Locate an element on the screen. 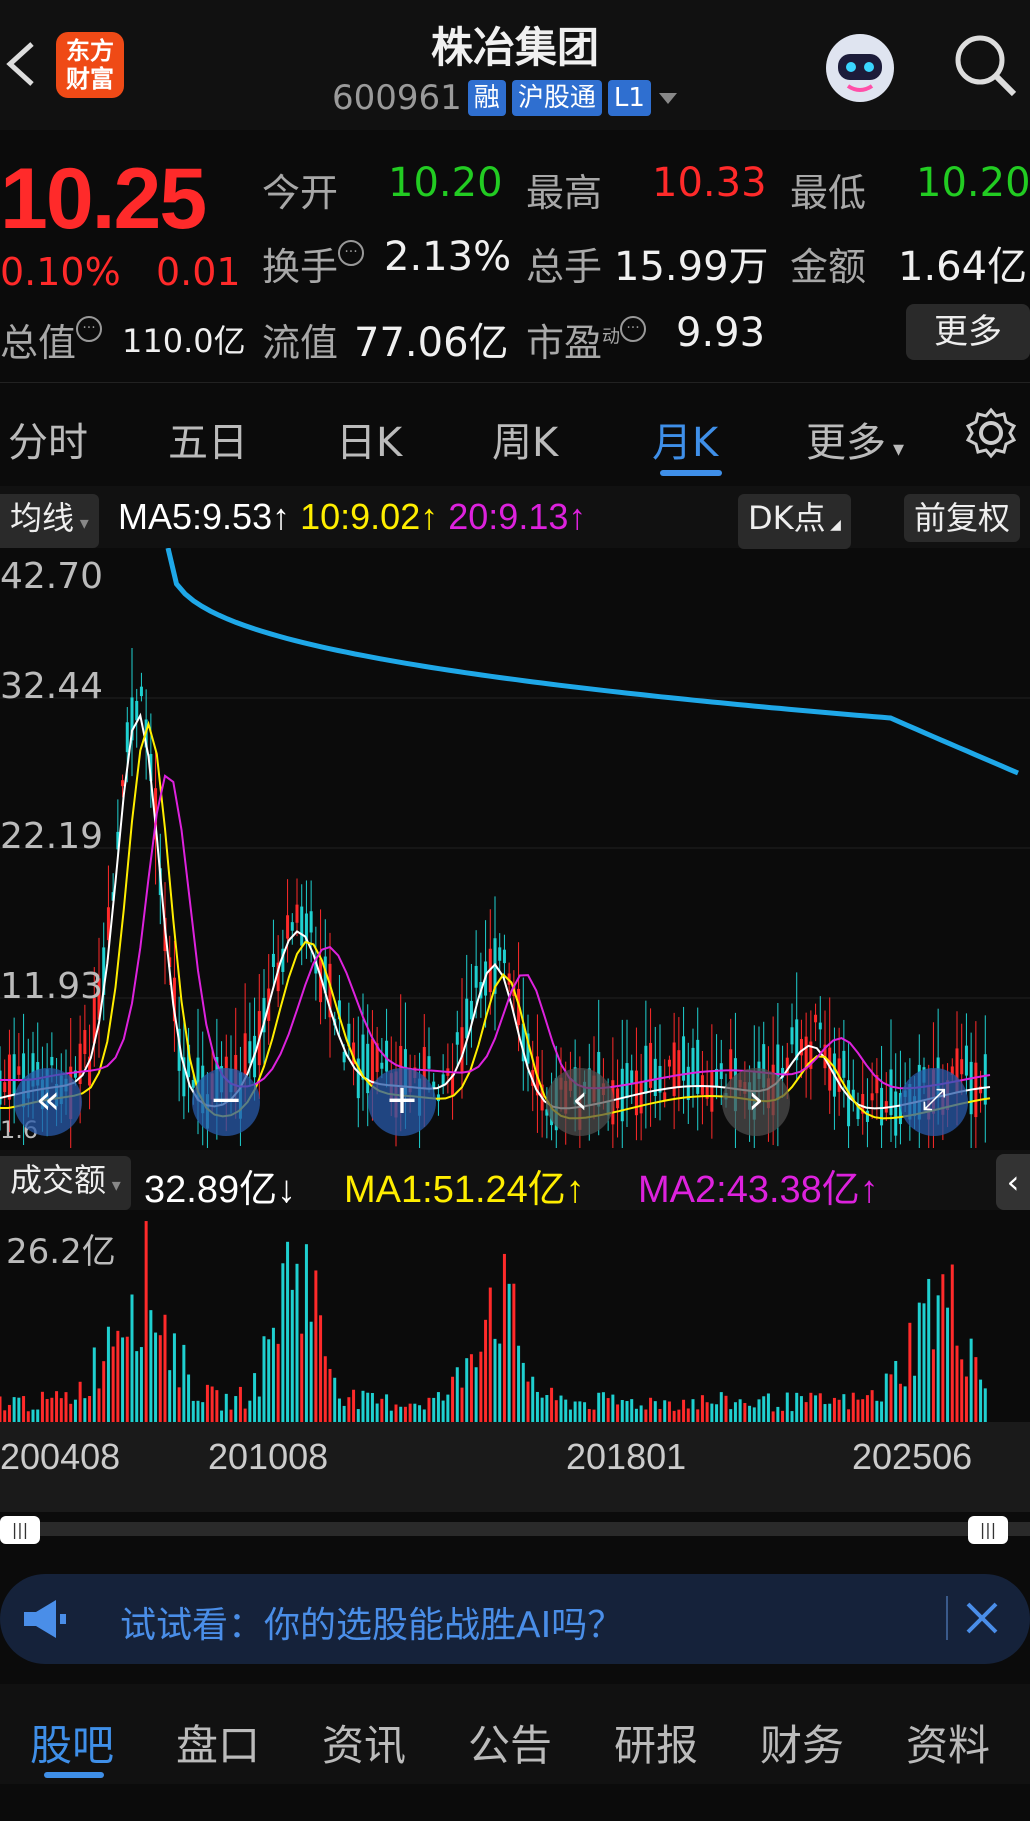 The width and height of the screenshot is (1030, 1821). volume-value: 15.99万 is located at coordinates (691, 267).